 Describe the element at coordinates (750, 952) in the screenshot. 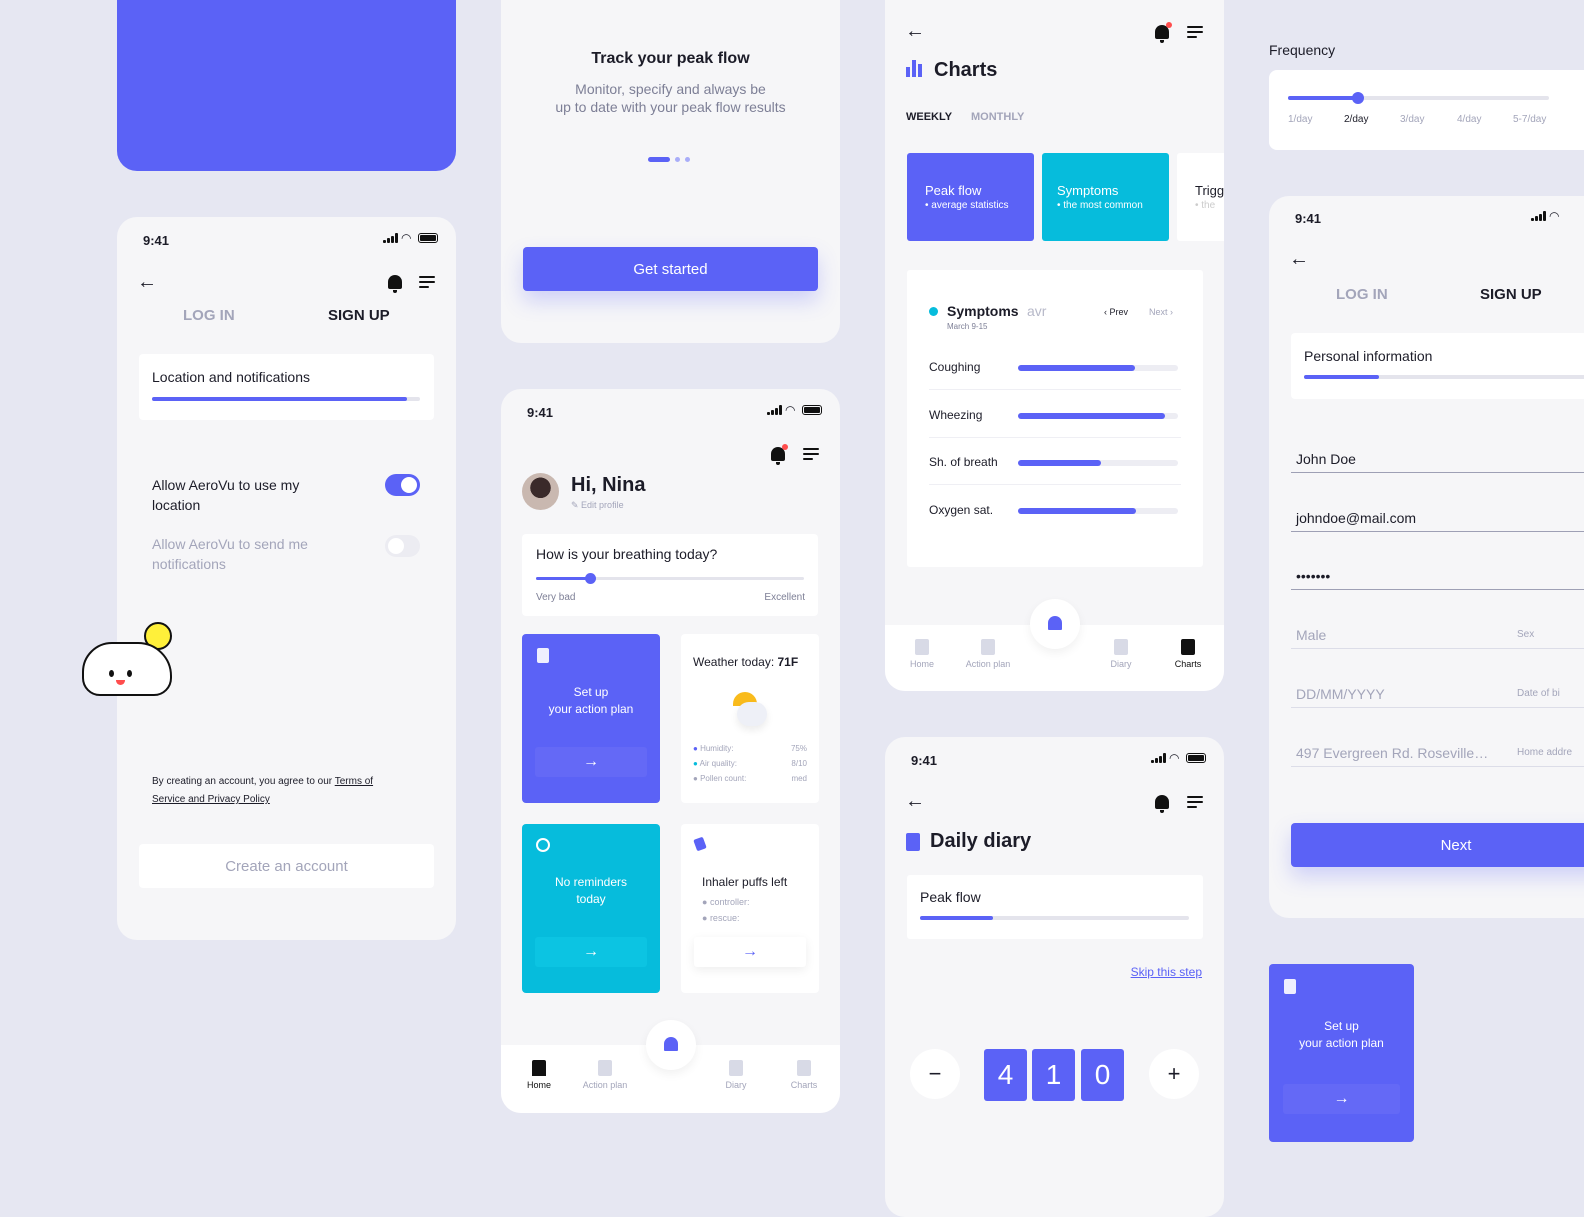

I see `inhaler-arrow-button: →` at that location.